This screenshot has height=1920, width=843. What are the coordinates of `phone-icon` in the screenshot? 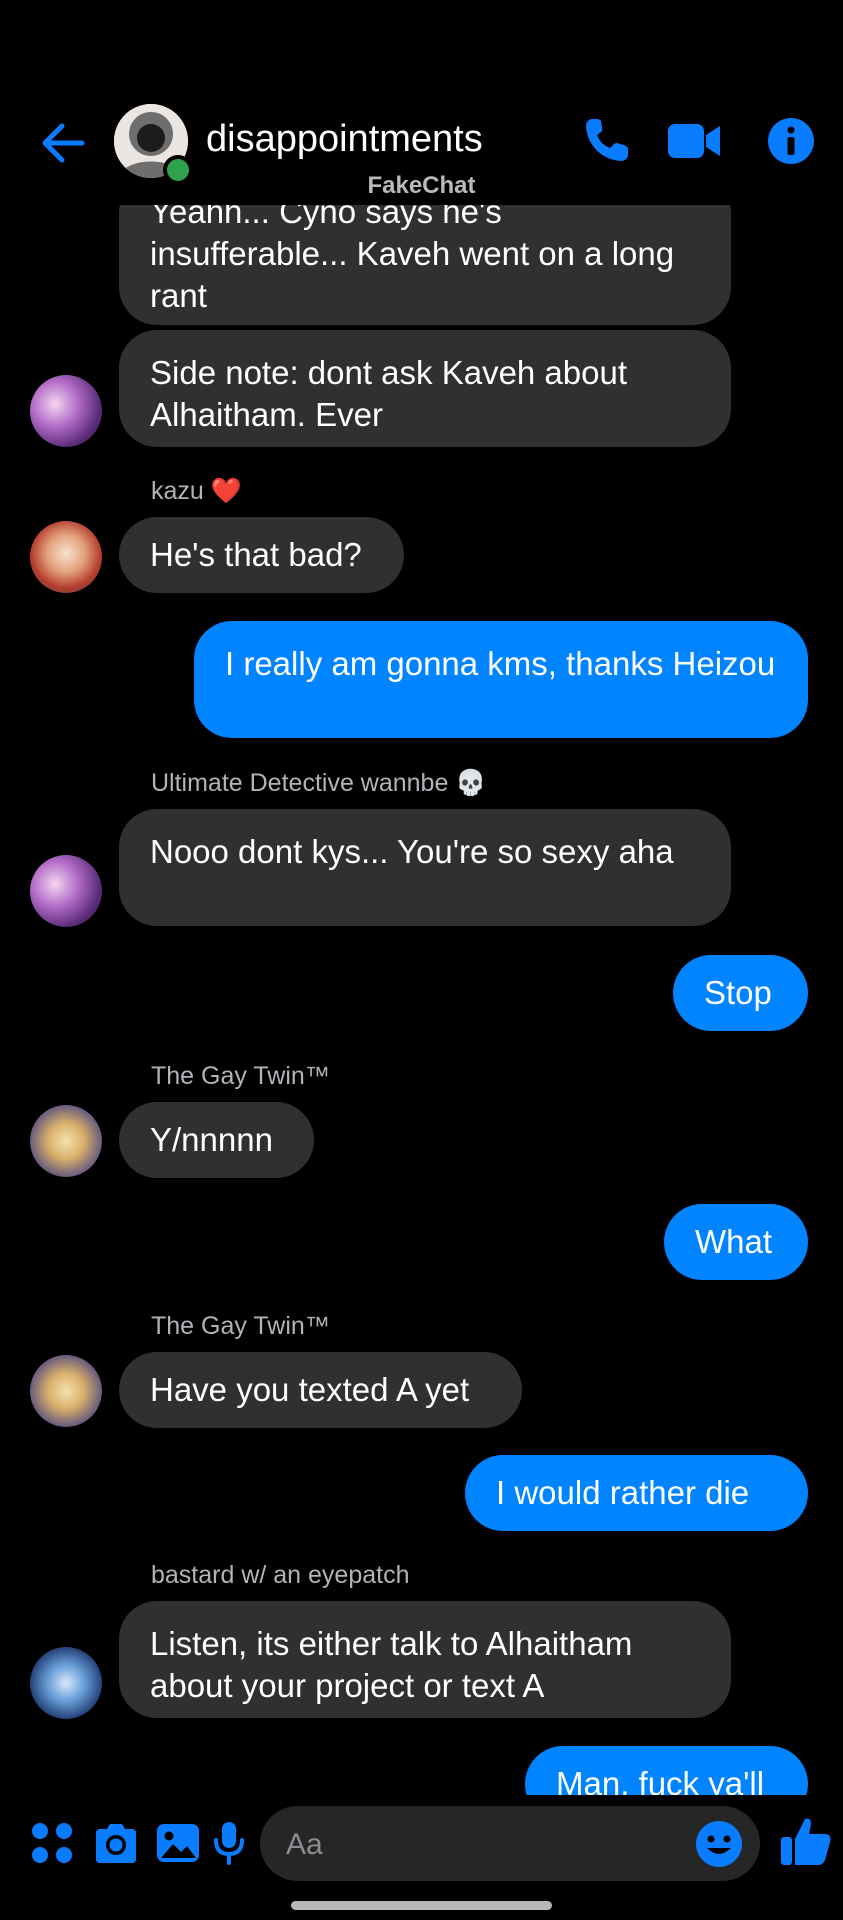 It's located at (608, 141).